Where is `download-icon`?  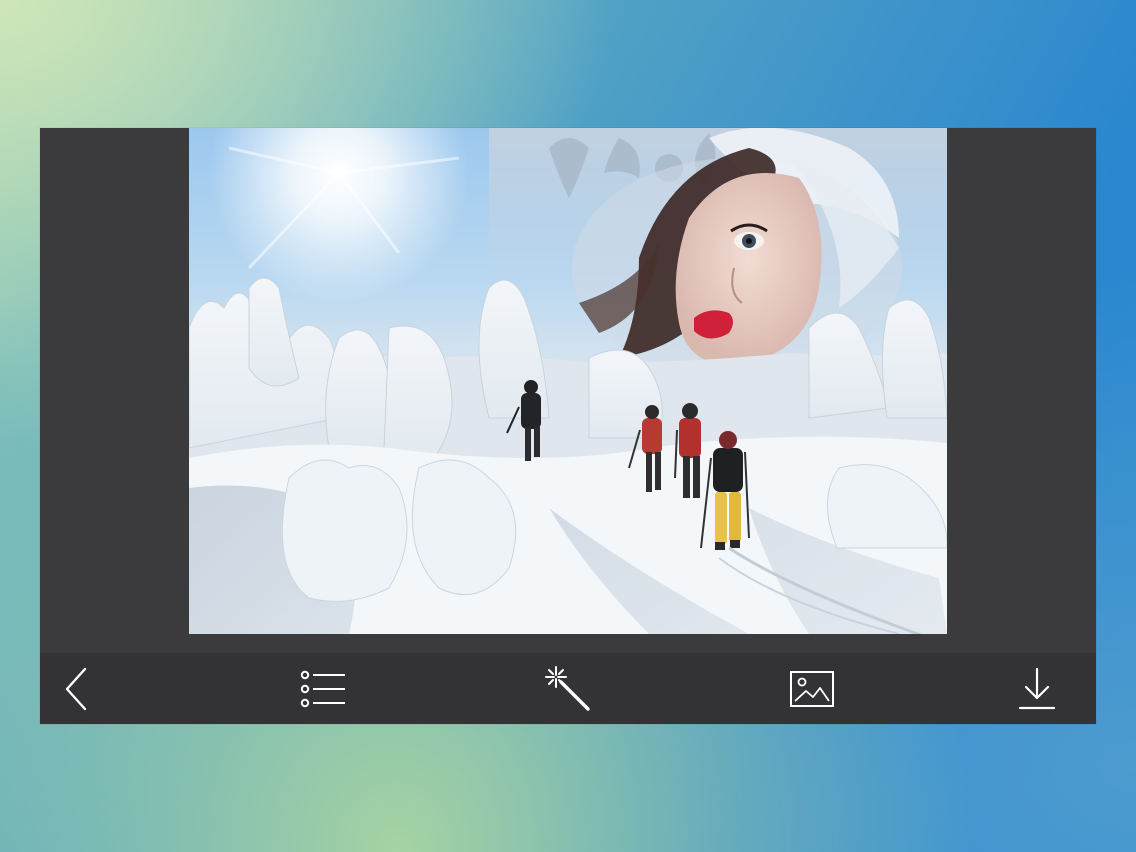 download-icon is located at coordinates (1037, 688).